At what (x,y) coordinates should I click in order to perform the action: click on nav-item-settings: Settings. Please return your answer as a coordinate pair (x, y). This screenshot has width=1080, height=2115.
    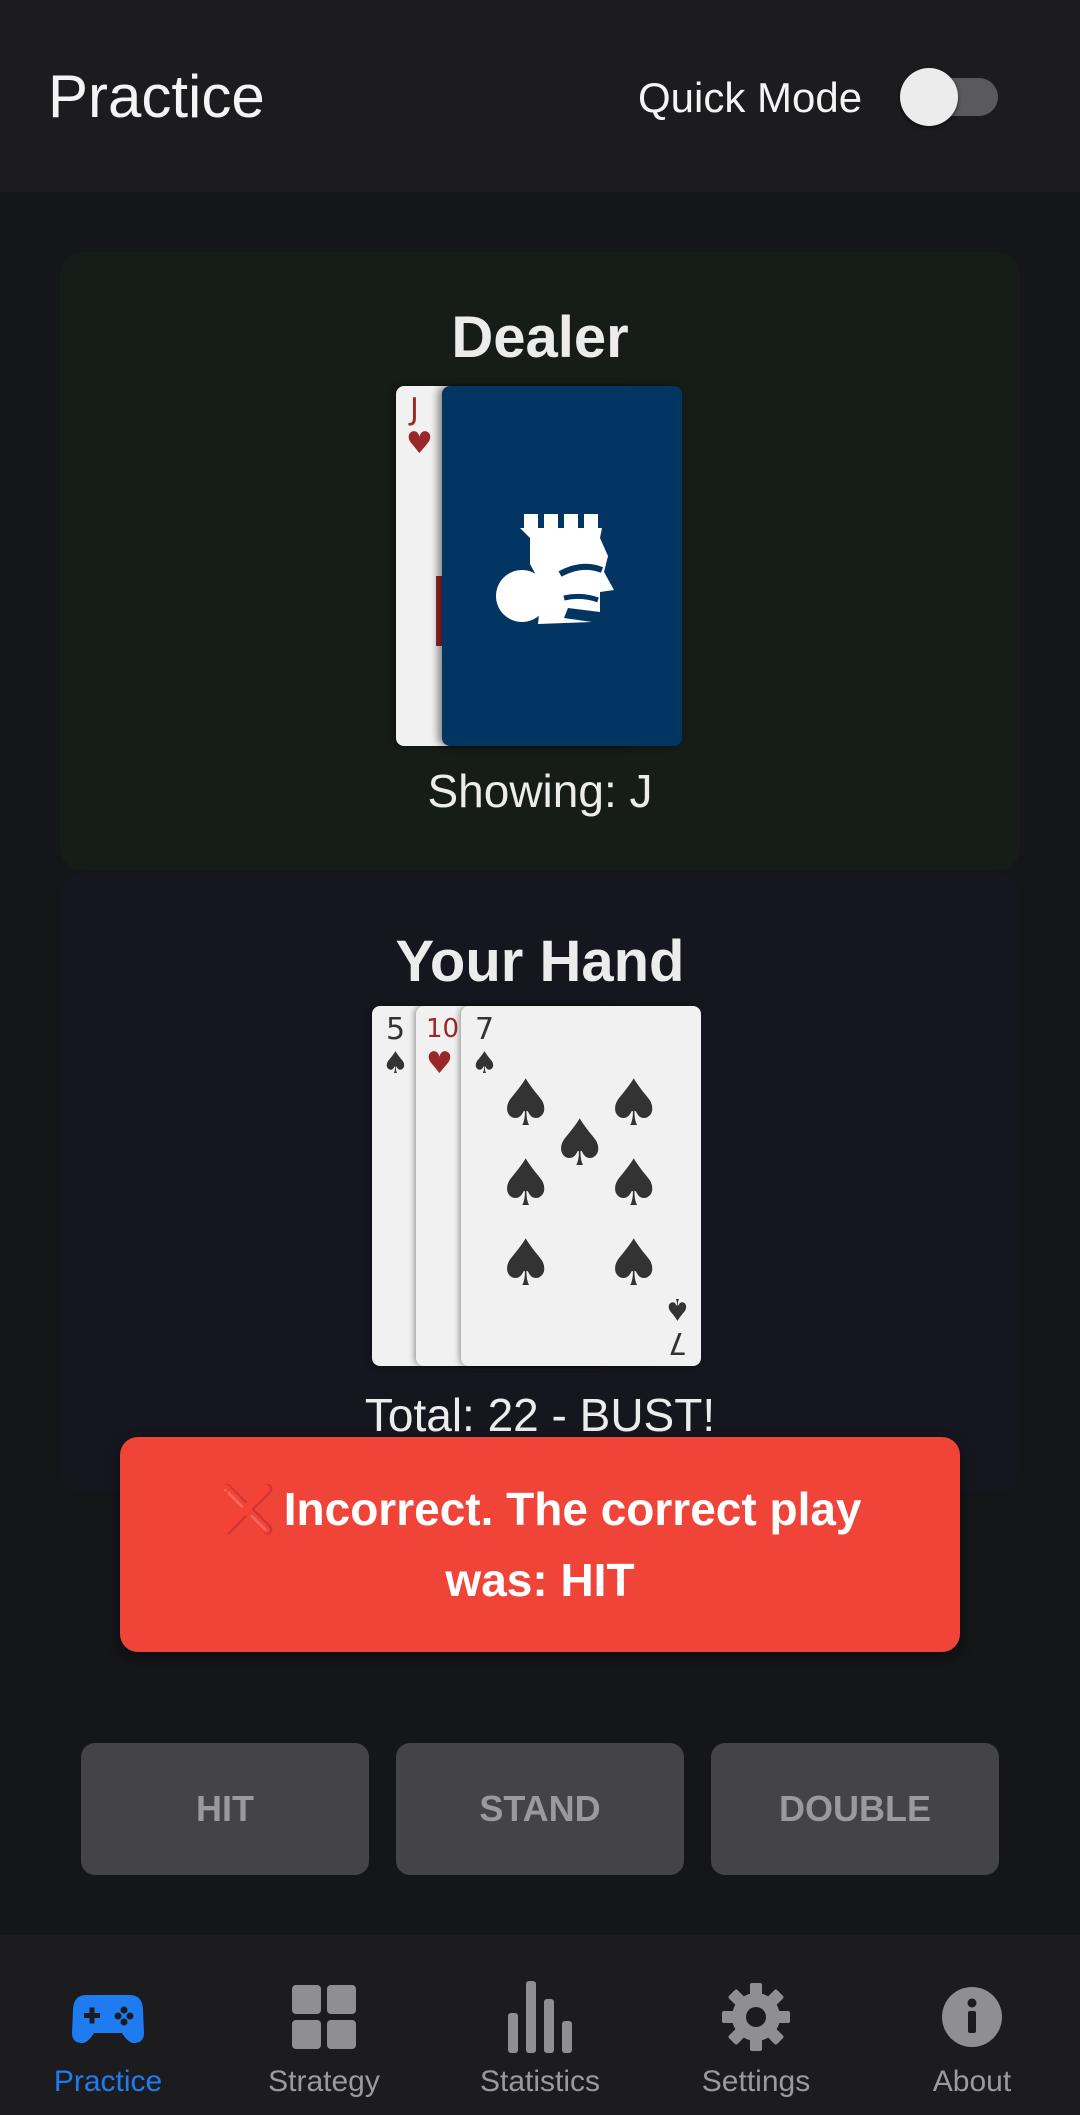
    Looking at the image, I should click on (756, 2025).